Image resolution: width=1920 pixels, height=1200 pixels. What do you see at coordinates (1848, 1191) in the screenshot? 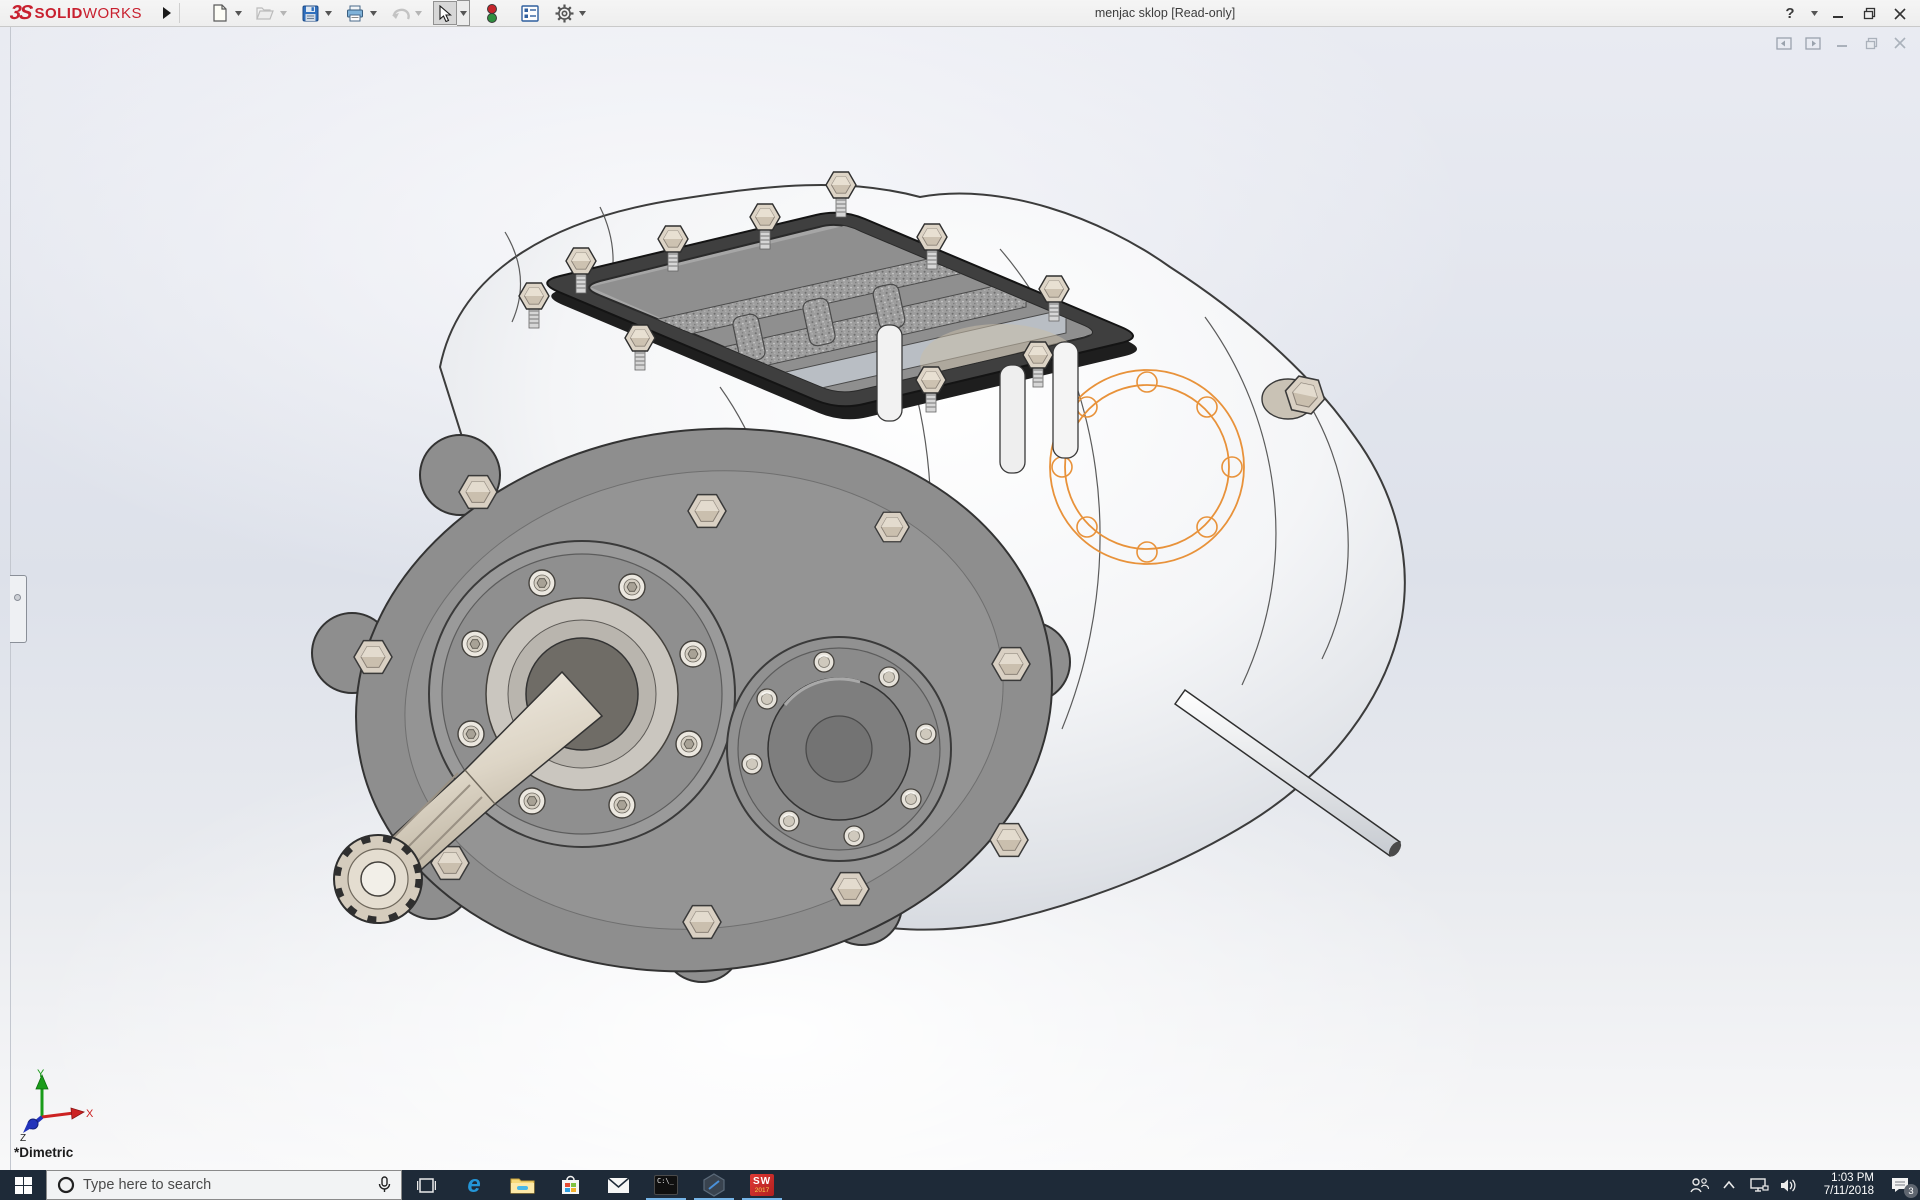
I see `tray-date: 7/11/2018` at bounding box center [1848, 1191].